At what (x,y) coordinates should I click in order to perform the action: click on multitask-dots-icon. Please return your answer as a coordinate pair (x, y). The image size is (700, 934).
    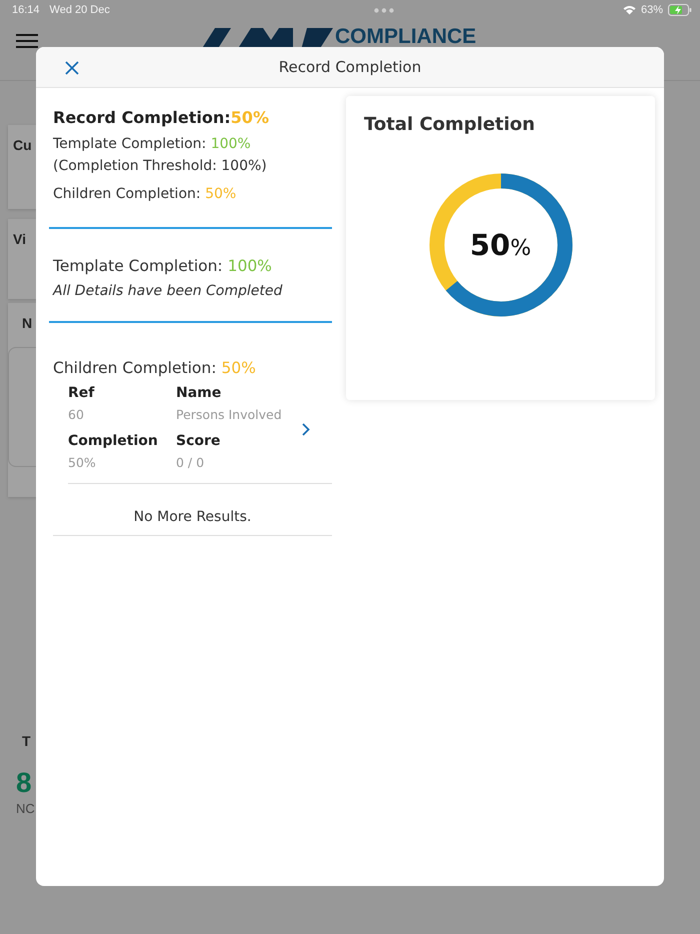
    Looking at the image, I should click on (384, 10).